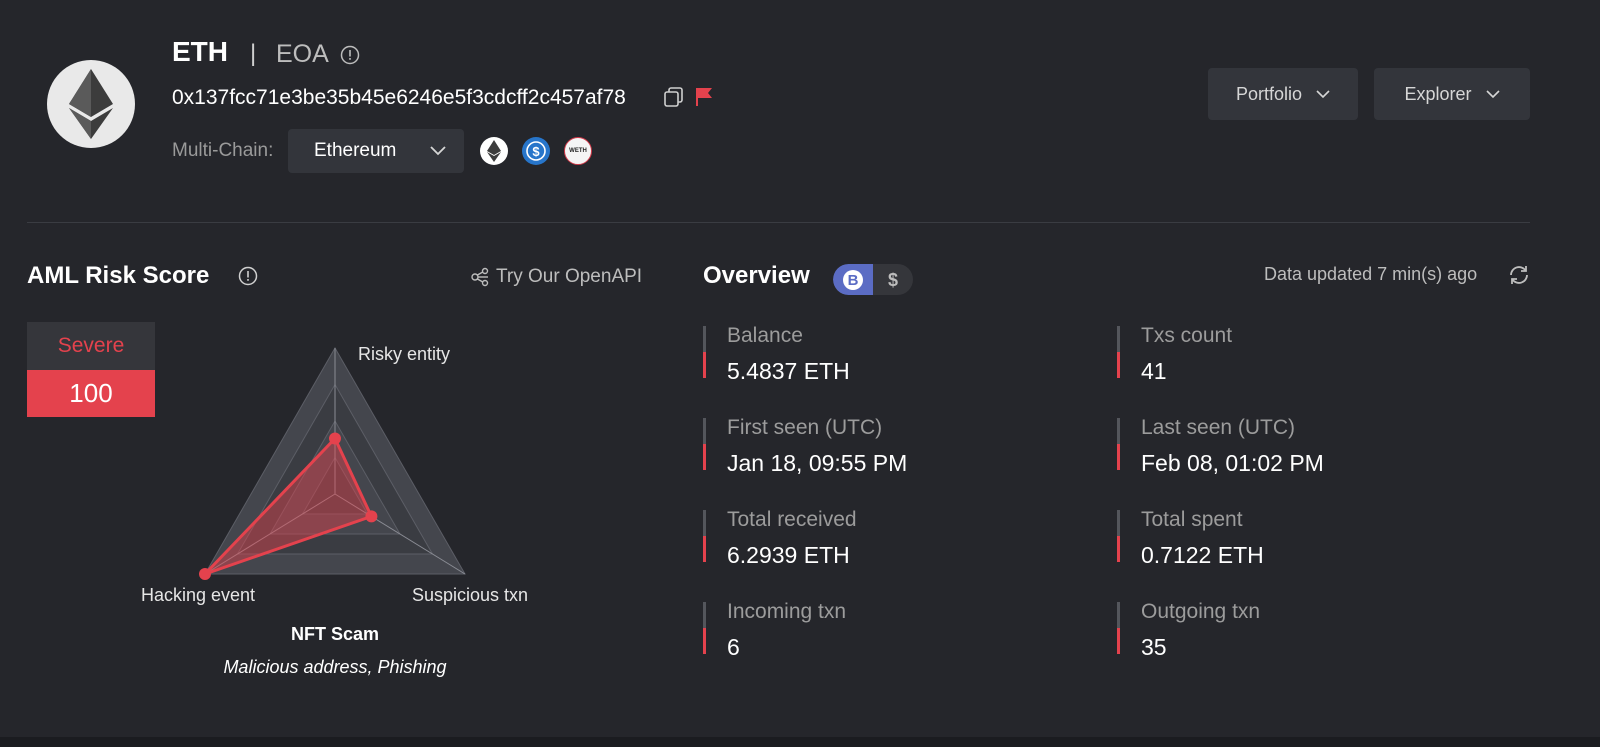 Image resolution: width=1600 pixels, height=747 pixels. Describe the element at coordinates (335, 667) in the screenshot. I see `risk-tags: Malicious address, Phishing` at that location.